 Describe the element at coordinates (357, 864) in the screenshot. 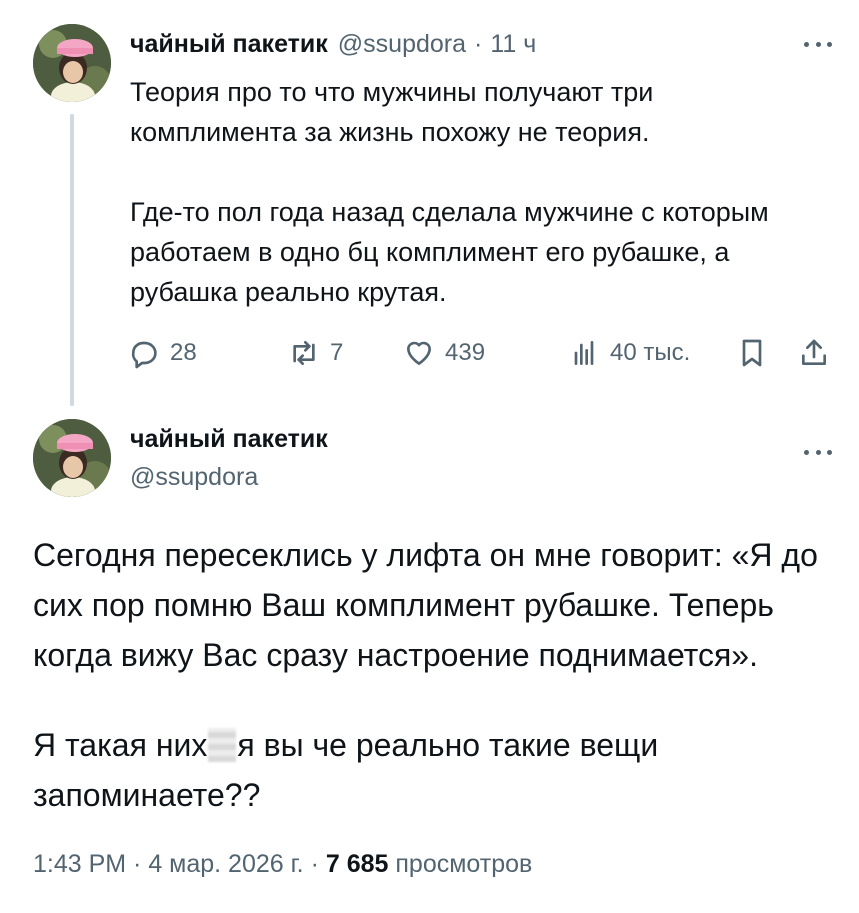

I see `views-count: 7 685` at that location.